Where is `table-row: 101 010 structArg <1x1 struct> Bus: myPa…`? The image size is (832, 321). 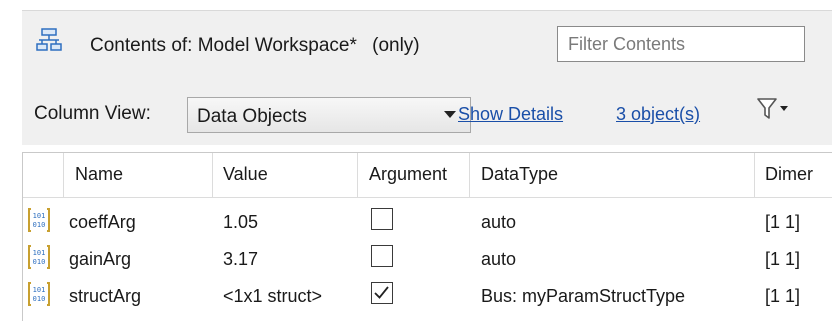 table-row: 101 010 structArg <1x1 struct> Bus: myPa… is located at coordinates (427, 296).